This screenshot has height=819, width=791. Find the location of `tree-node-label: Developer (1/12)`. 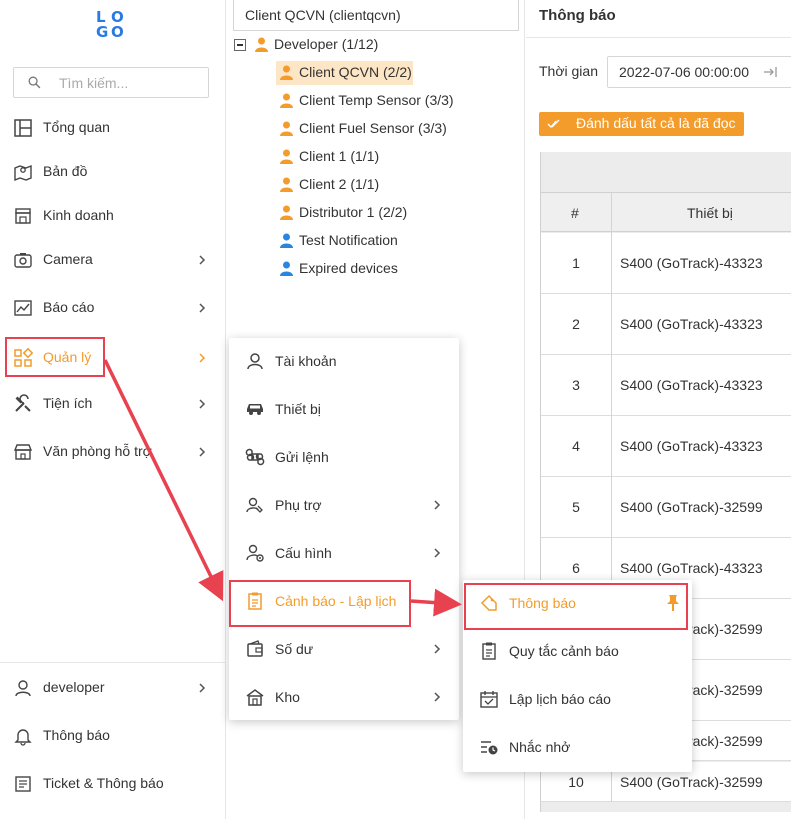

tree-node-label: Developer (1/12) is located at coordinates (326, 44).